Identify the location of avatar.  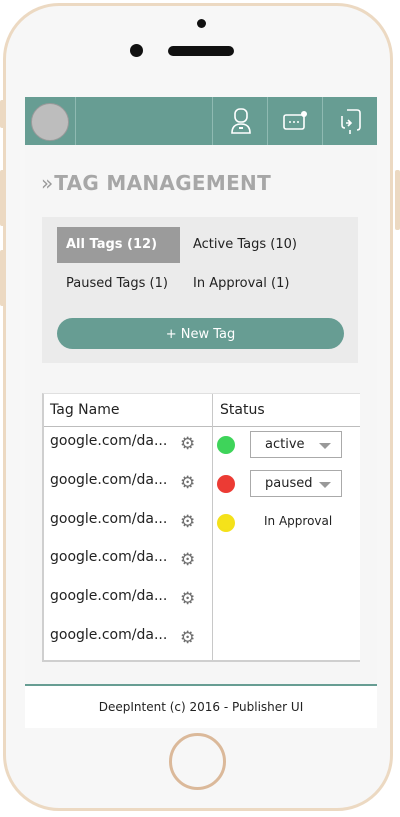
(50, 122).